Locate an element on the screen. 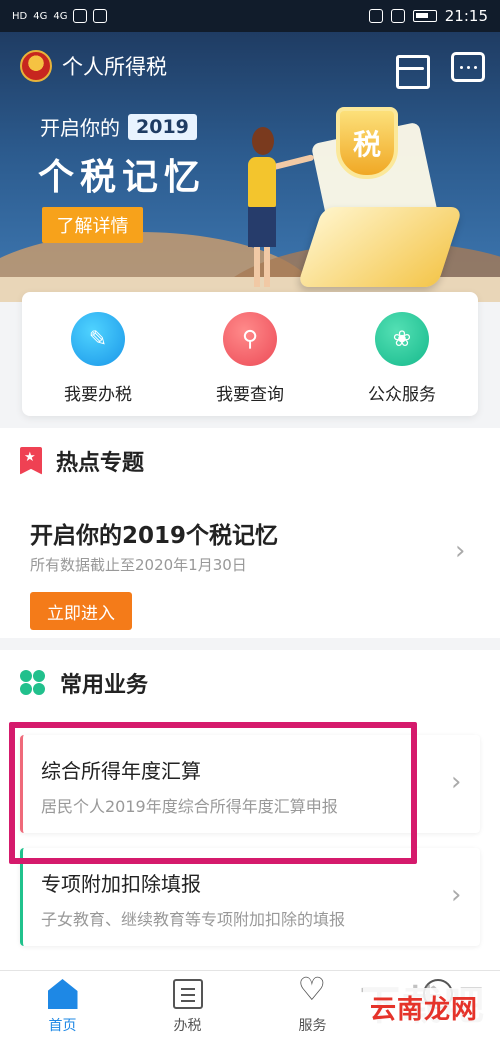  banner-headline: 个税记忆 is located at coordinates (122, 177).